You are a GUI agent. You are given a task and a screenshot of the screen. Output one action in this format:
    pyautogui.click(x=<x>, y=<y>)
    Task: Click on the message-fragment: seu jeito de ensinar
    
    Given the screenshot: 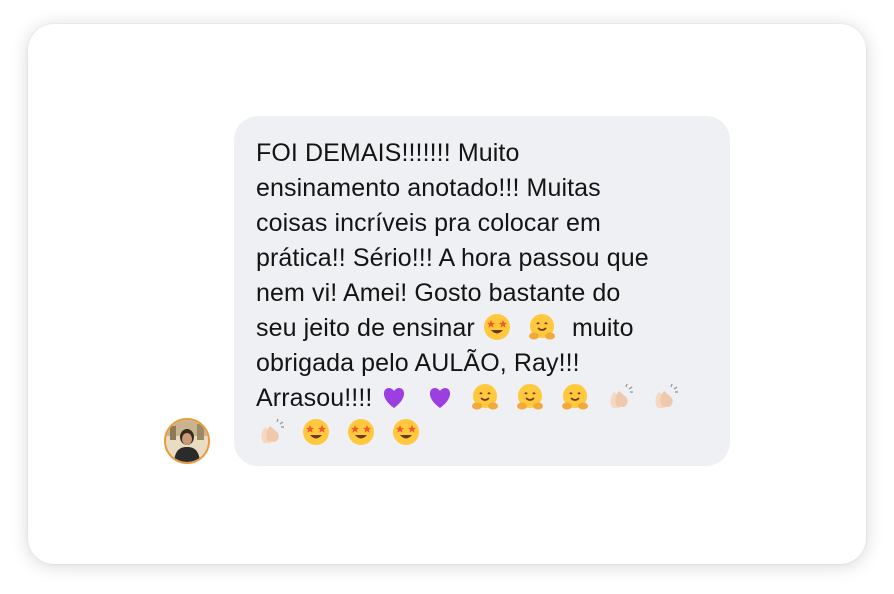 What is the action you would take?
    pyautogui.click(x=365, y=328)
    